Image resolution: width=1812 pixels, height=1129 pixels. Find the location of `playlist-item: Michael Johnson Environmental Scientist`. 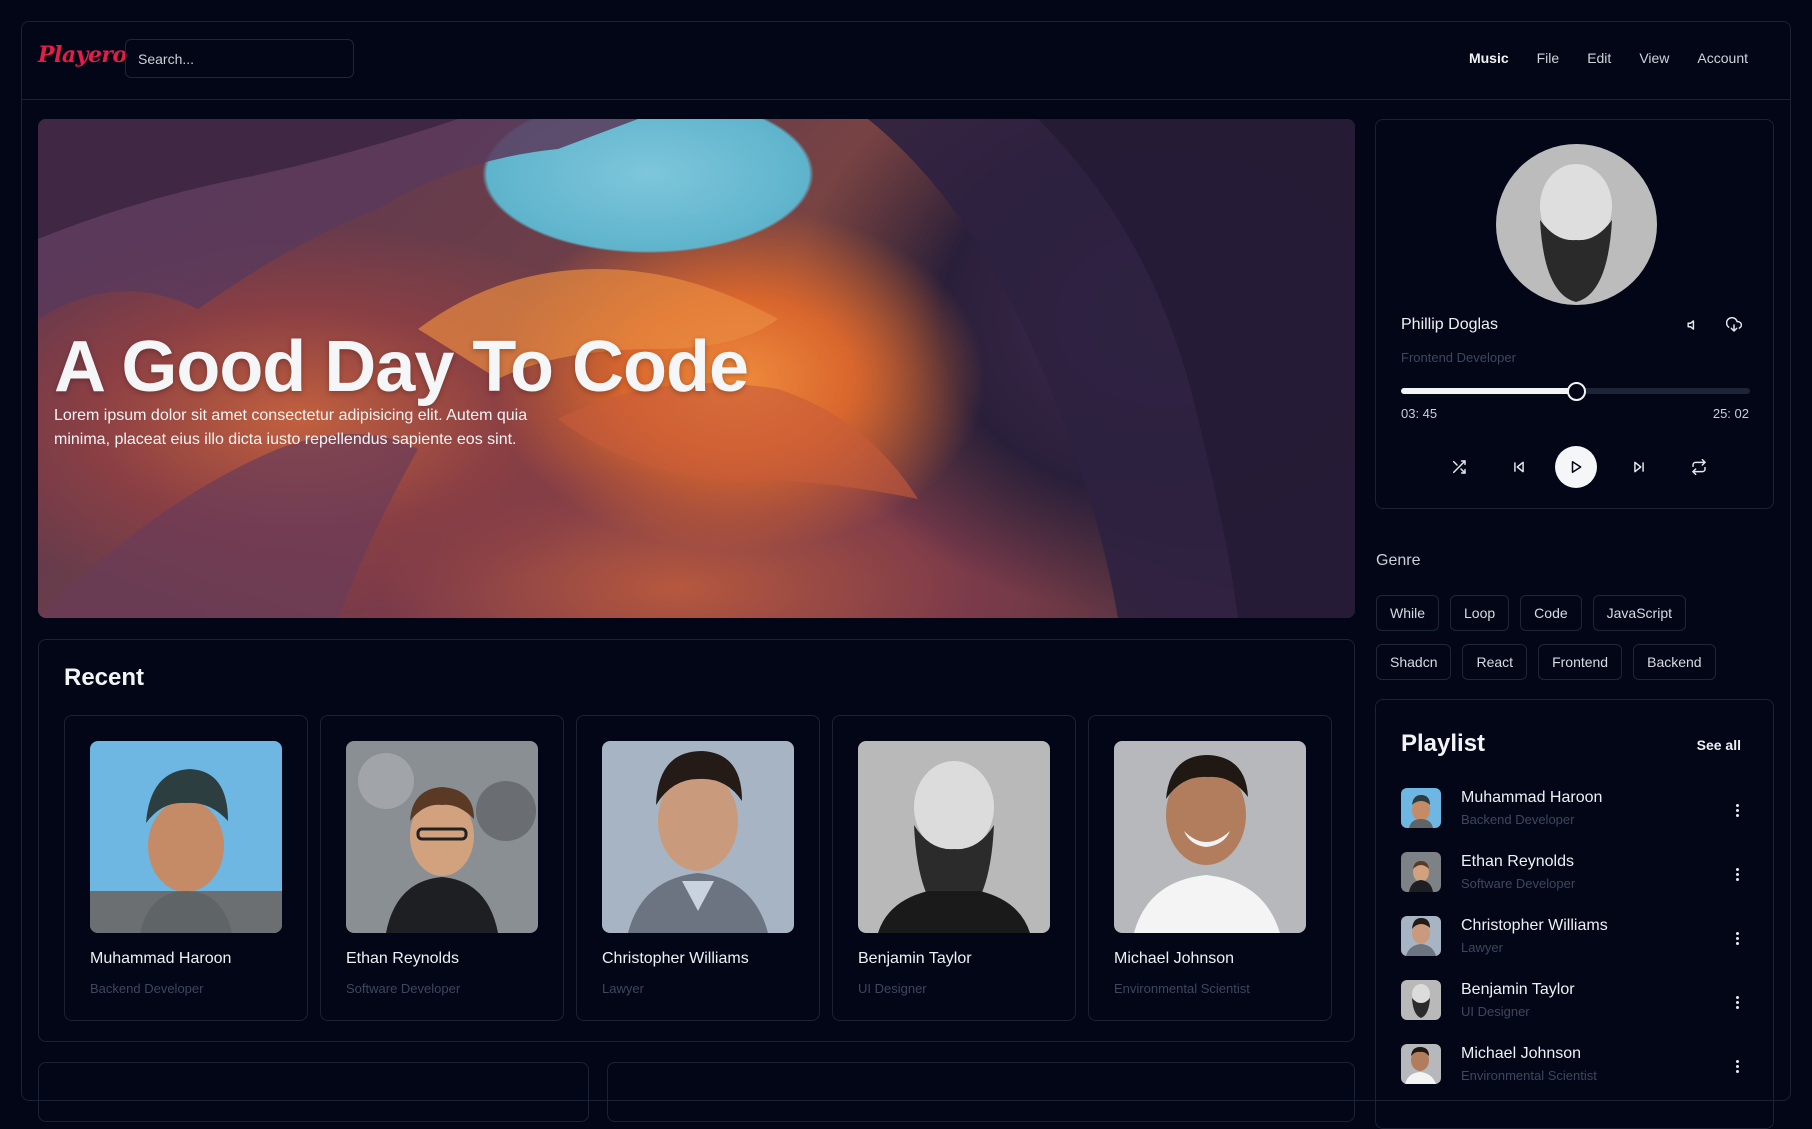

playlist-item: Michael Johnson Environmental Scientist is located at coordinates (1576, 1076).